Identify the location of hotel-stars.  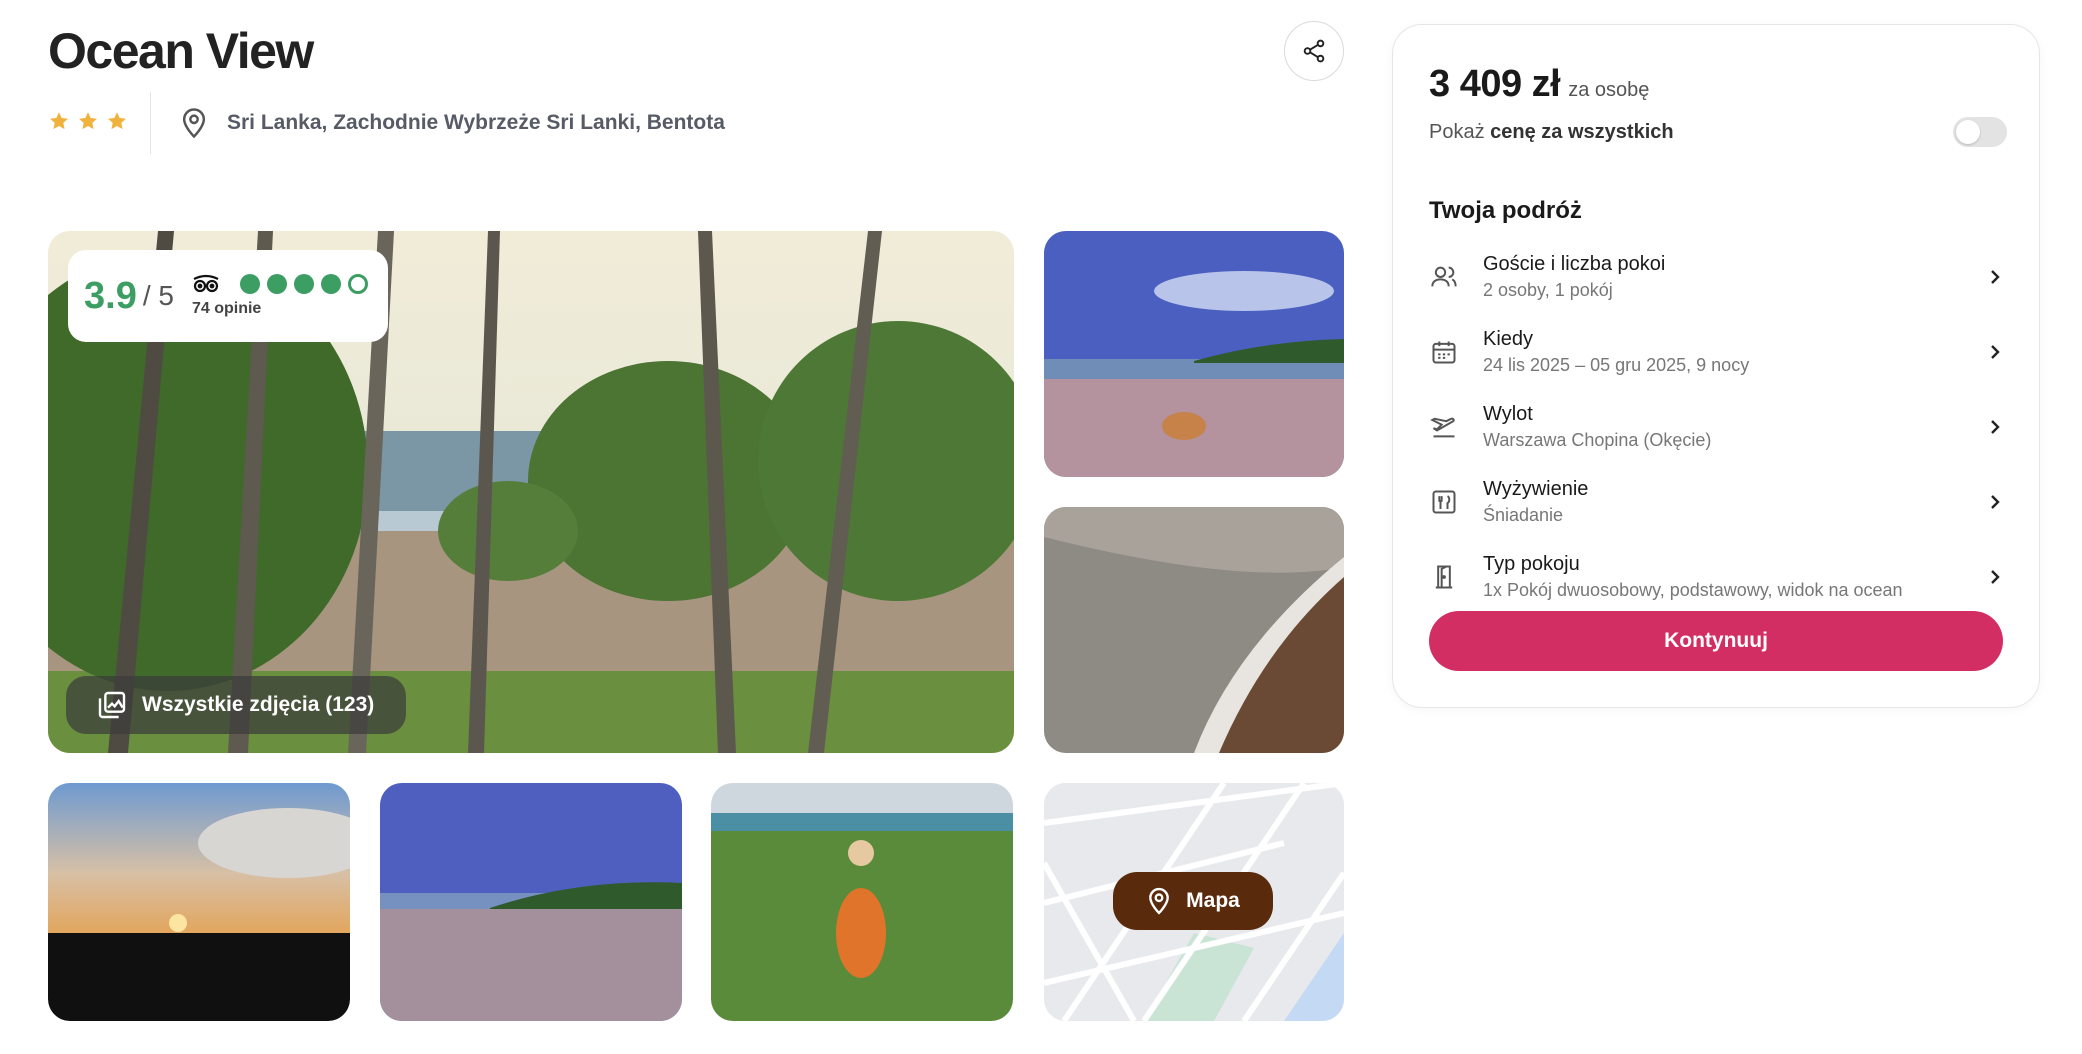
(99, 123).